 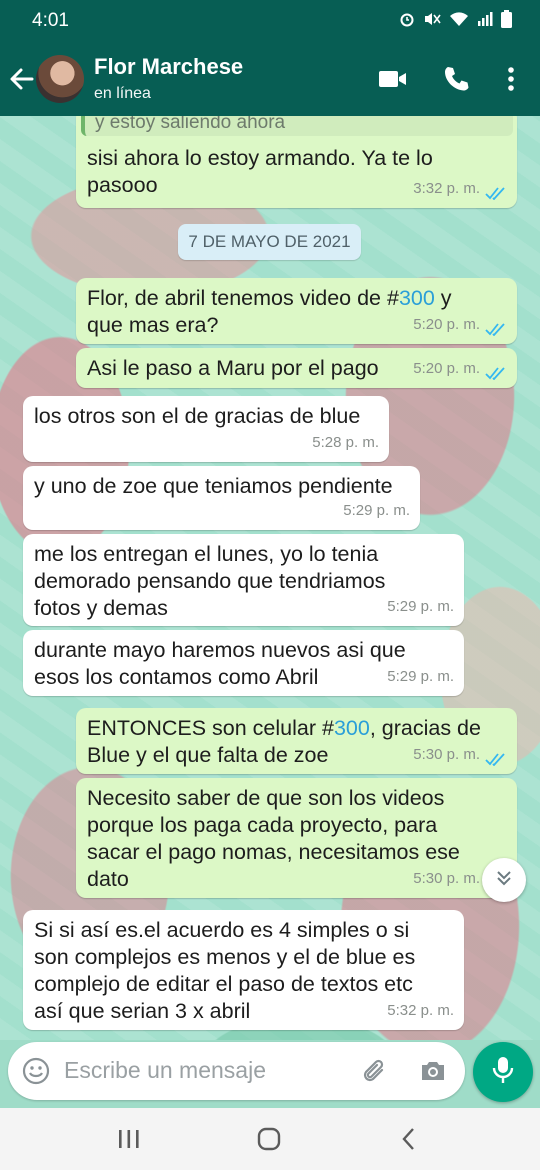 I want to click on attach-icon, so click(x=374, y=1071).